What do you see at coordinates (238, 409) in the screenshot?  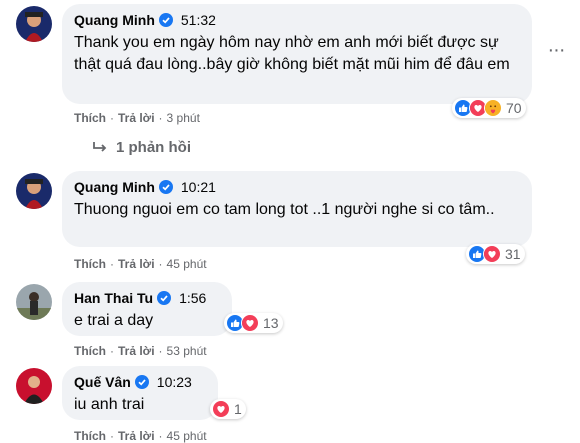 I see `reaction-count: 1` at bounding box center [238, 409].